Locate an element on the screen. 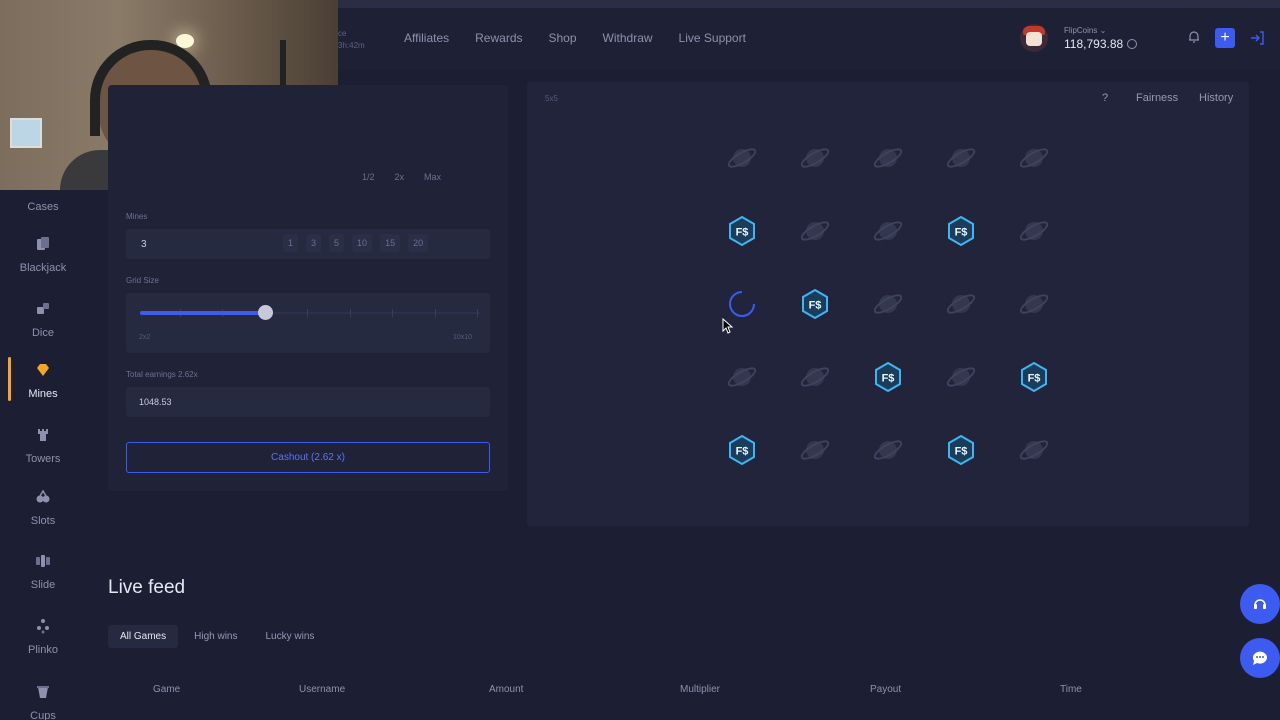 This screenshot has height=720, width=1280. bell-icon is located at coordinates (1194, 37).